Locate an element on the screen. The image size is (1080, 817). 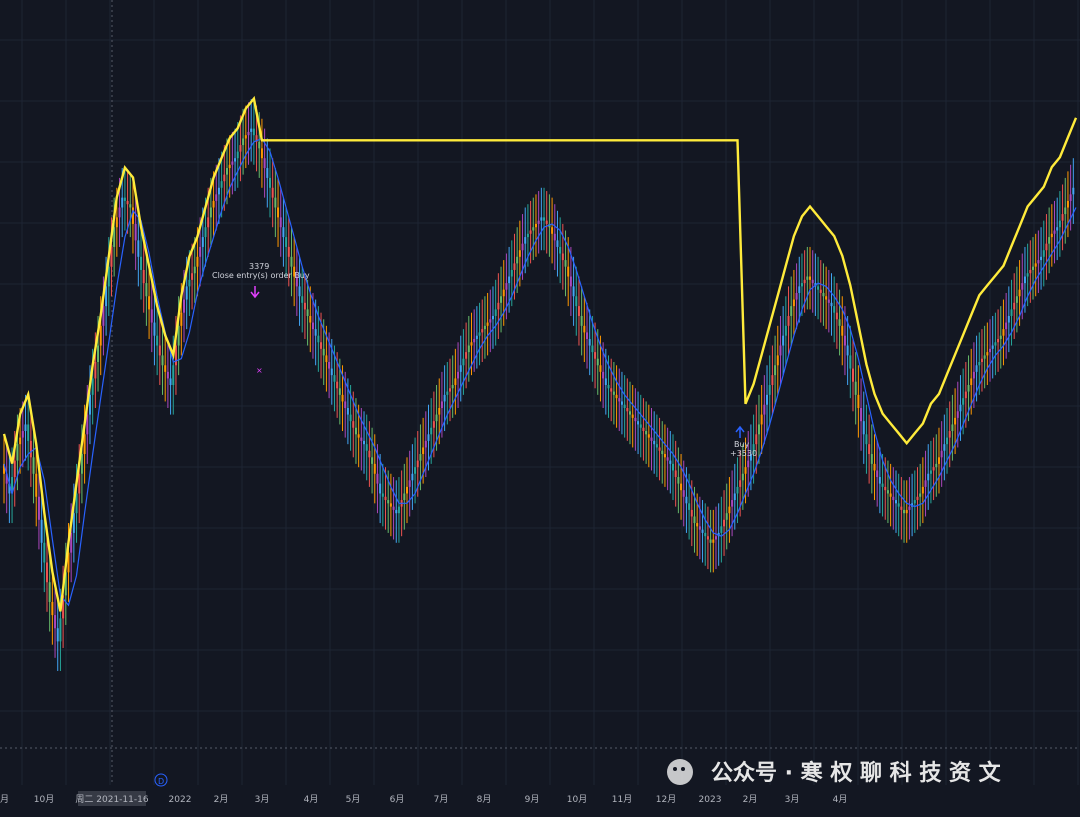
watermark: 公众号 · 寒 权 聊 科 技 资 文 is located at coordinates (834, 772).